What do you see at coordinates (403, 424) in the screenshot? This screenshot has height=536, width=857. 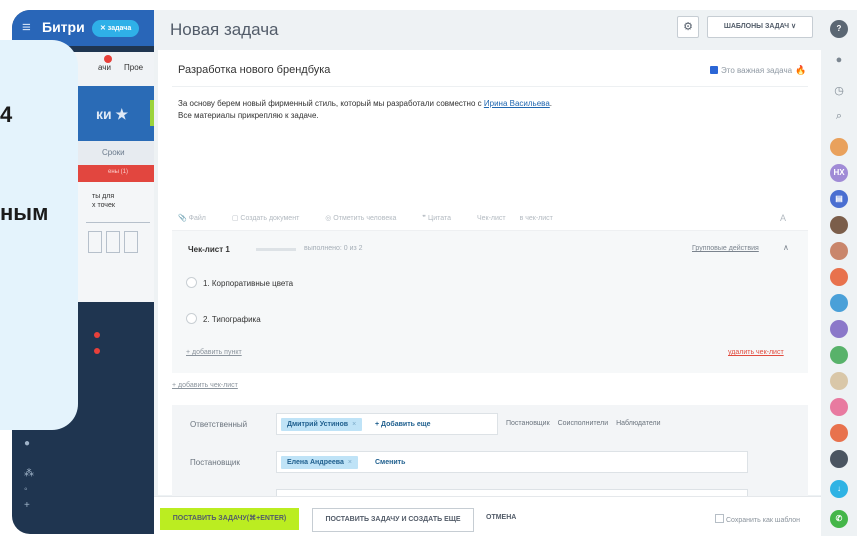 I see `add-more-link: + Добавить еще` at bounding box center [403, 424].